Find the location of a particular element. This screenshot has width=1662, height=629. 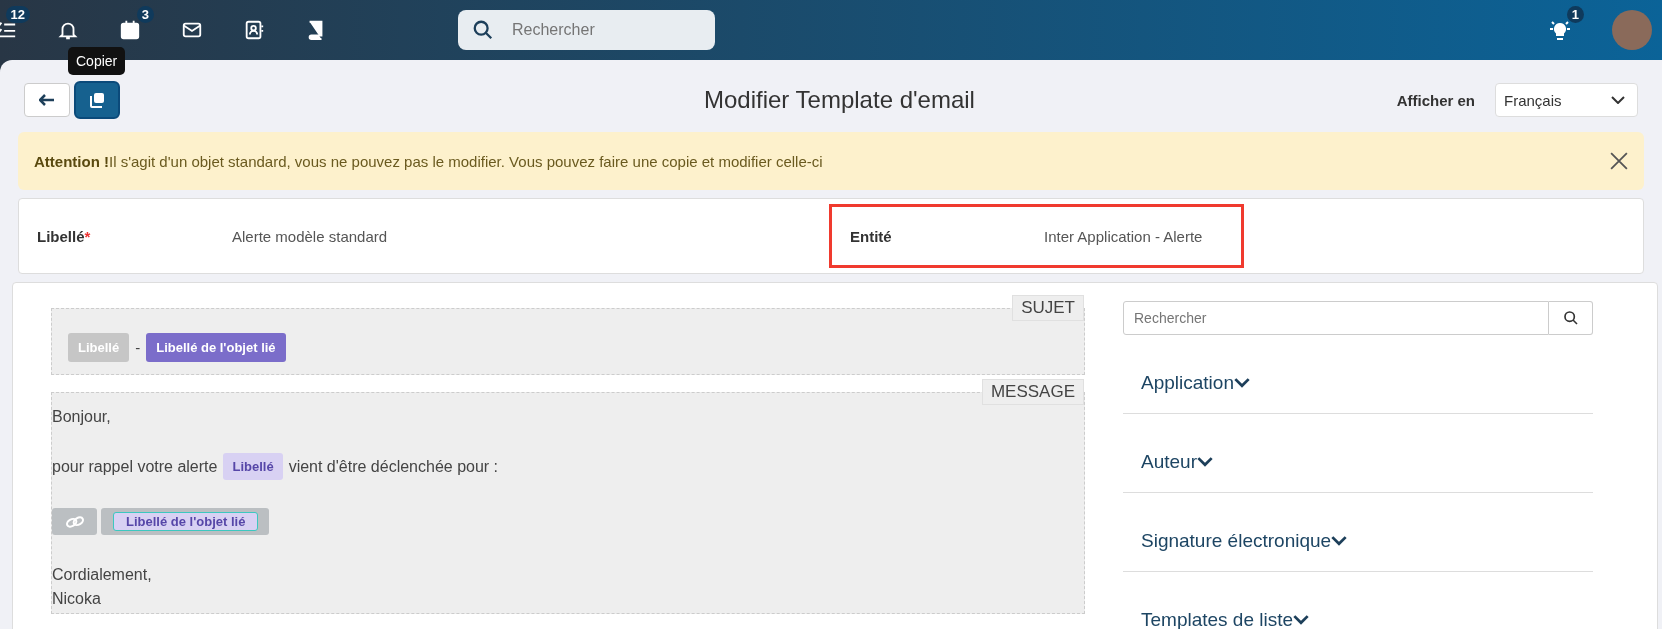

close-icon is located at coordinates (1619, 161).